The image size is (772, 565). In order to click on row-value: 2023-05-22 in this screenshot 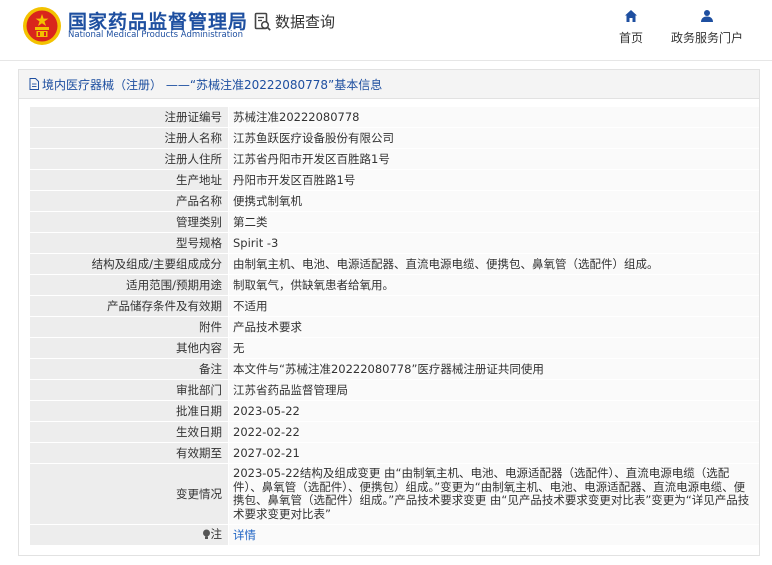, I will do `click(493, 411)`.